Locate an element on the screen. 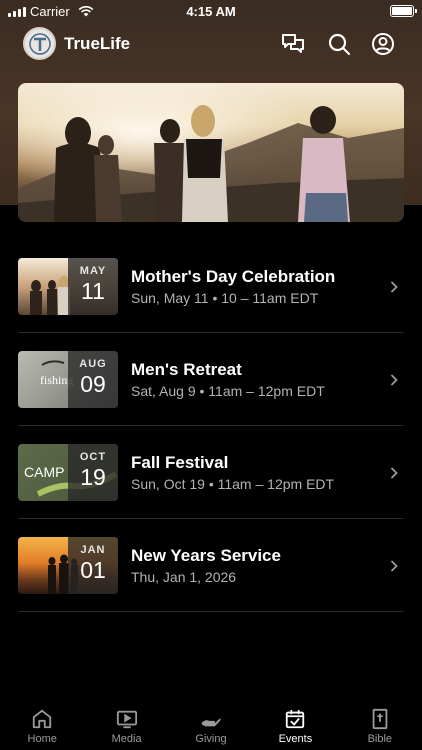  tab-media: Media is located at coordinates (126, 725).